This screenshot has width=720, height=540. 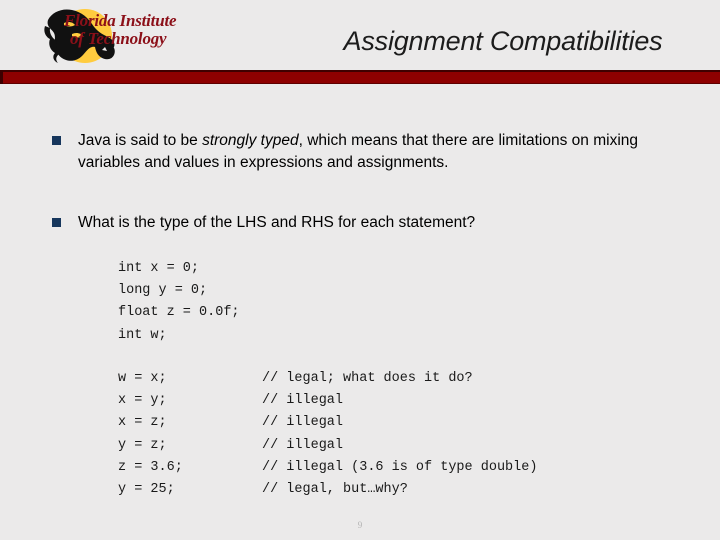 I want to click on code-statement: float z = 0.0f;, so click(x=179, y=313).